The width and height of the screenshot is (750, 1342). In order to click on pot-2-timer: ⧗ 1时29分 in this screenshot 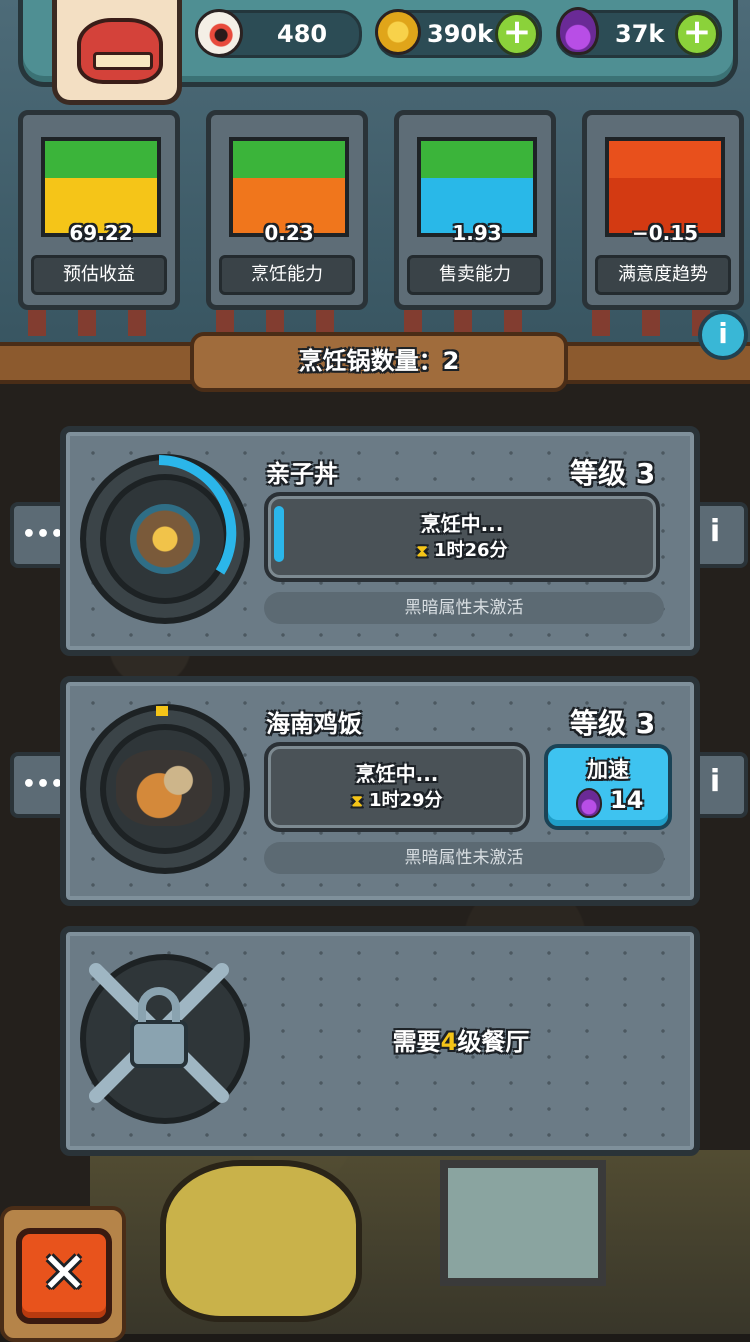, I will do `click(397, 799)`.